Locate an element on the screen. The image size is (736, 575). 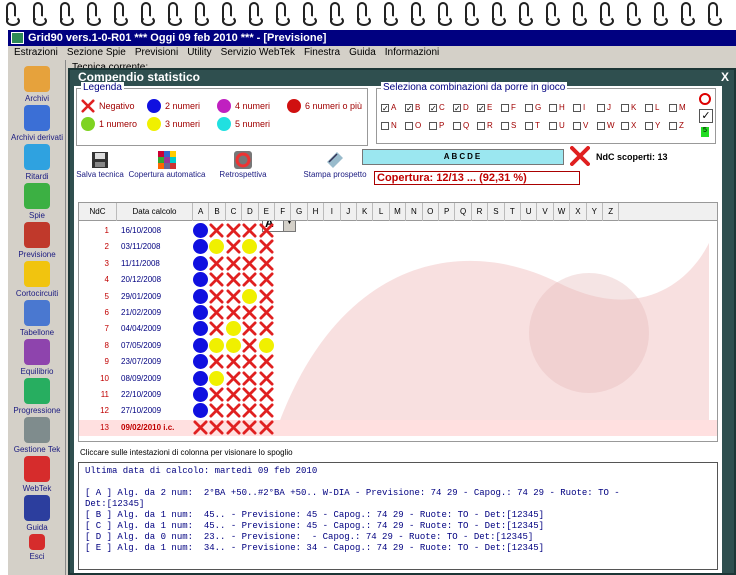
stampa-prospetto-button: Stampa prospetto is located at coordinates (335, 164).